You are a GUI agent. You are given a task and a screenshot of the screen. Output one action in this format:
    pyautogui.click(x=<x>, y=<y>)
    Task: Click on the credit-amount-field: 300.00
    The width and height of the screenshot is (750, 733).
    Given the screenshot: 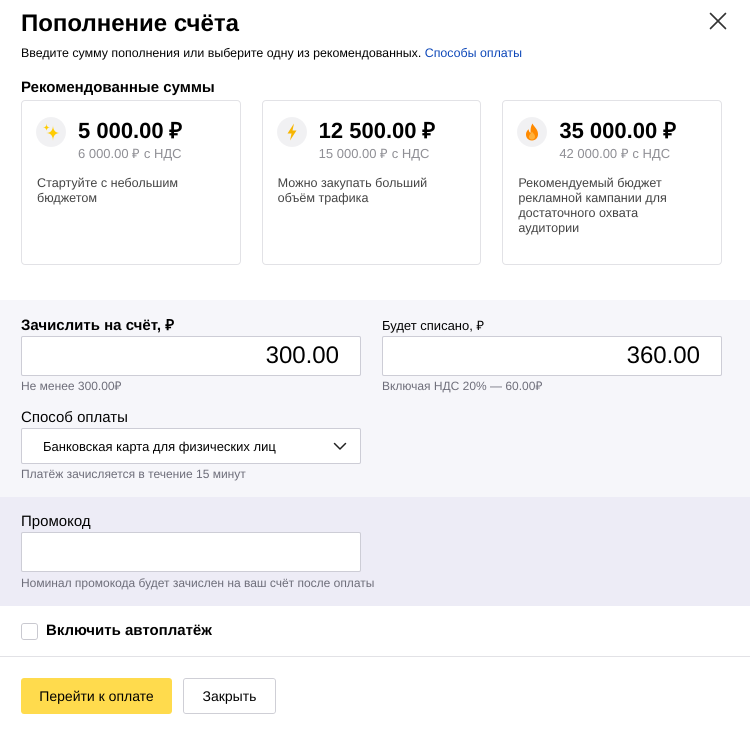 What is the action you would take?
    pyautogui.click(x=191, y=356)
    